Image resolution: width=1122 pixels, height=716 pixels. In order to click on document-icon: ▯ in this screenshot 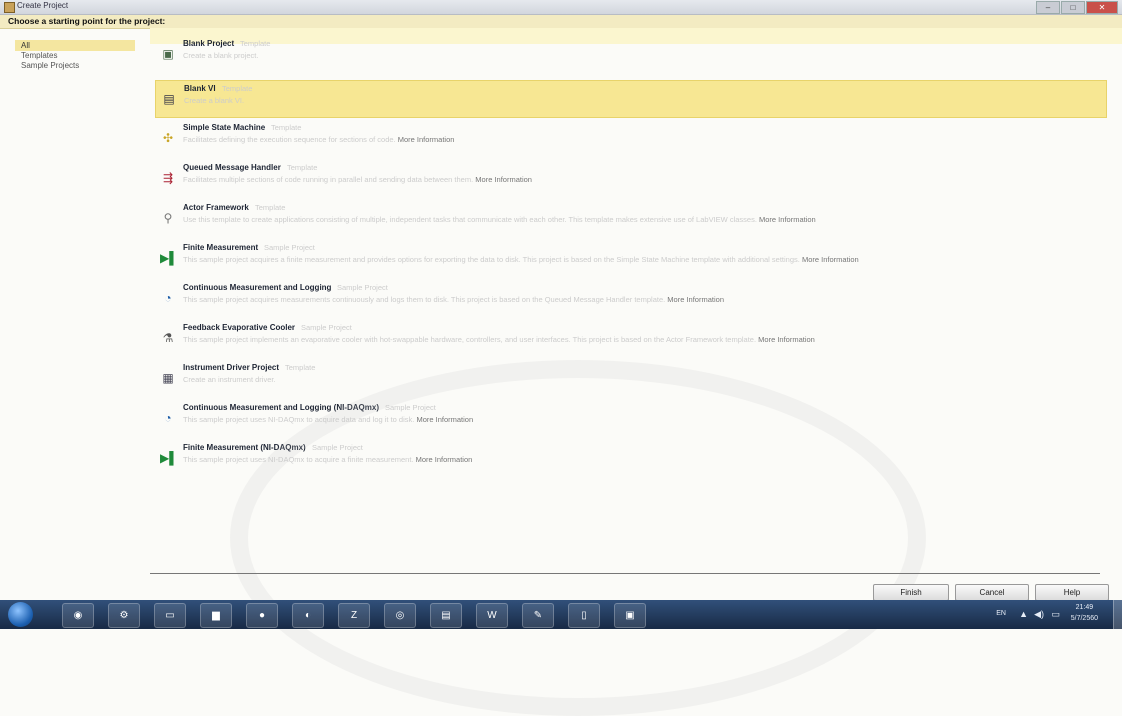, I will do `click(584, 615)`.